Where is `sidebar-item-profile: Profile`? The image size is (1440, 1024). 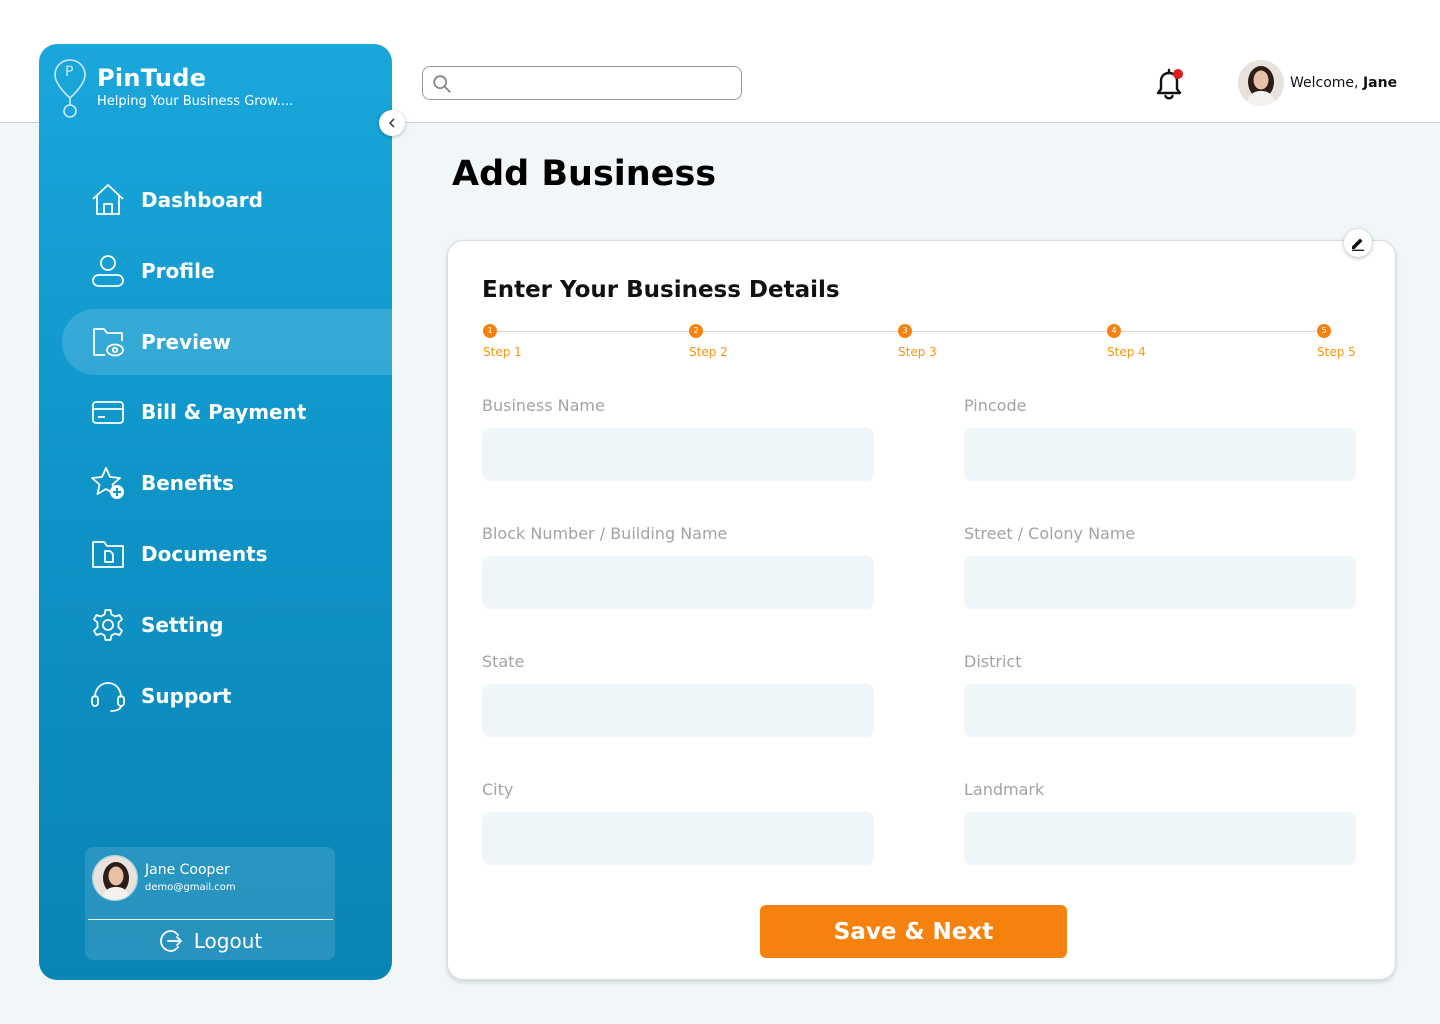
sidebar-item-profile: Profile is located at coordinates (227, 271).